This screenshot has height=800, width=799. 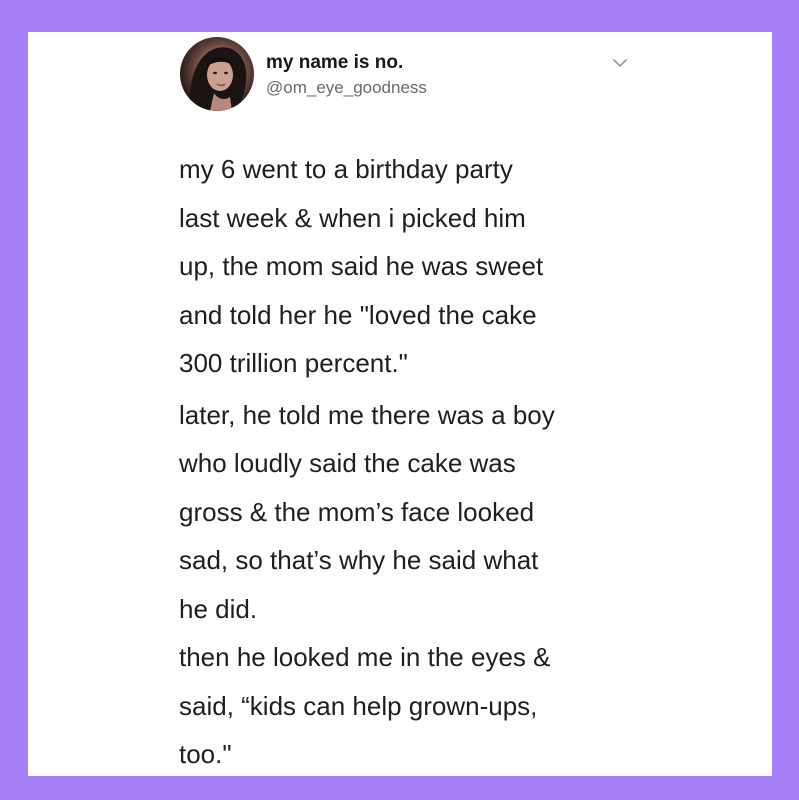 I want to click on avatar, so click(x=217, y=74).